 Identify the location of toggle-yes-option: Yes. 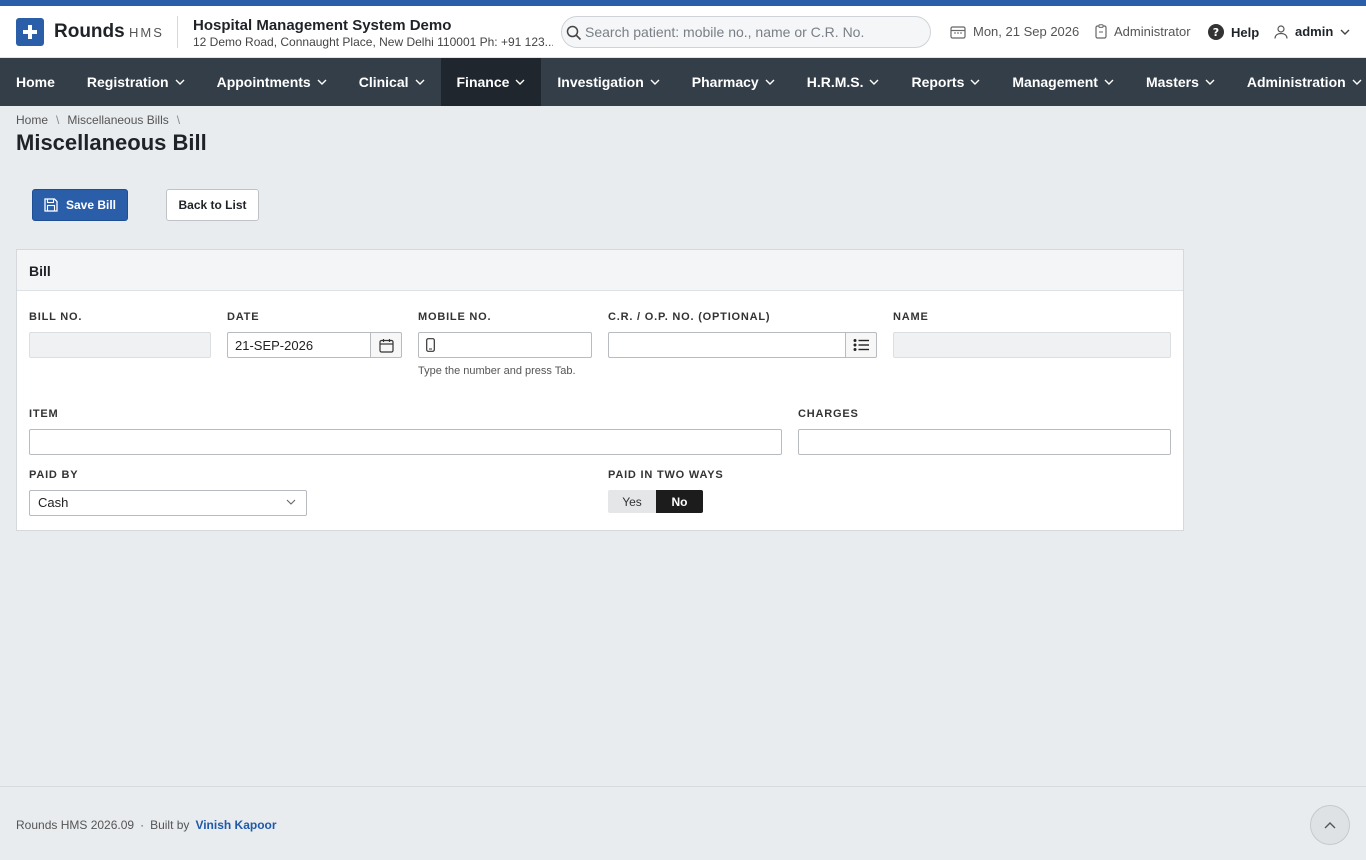
(632, 501).